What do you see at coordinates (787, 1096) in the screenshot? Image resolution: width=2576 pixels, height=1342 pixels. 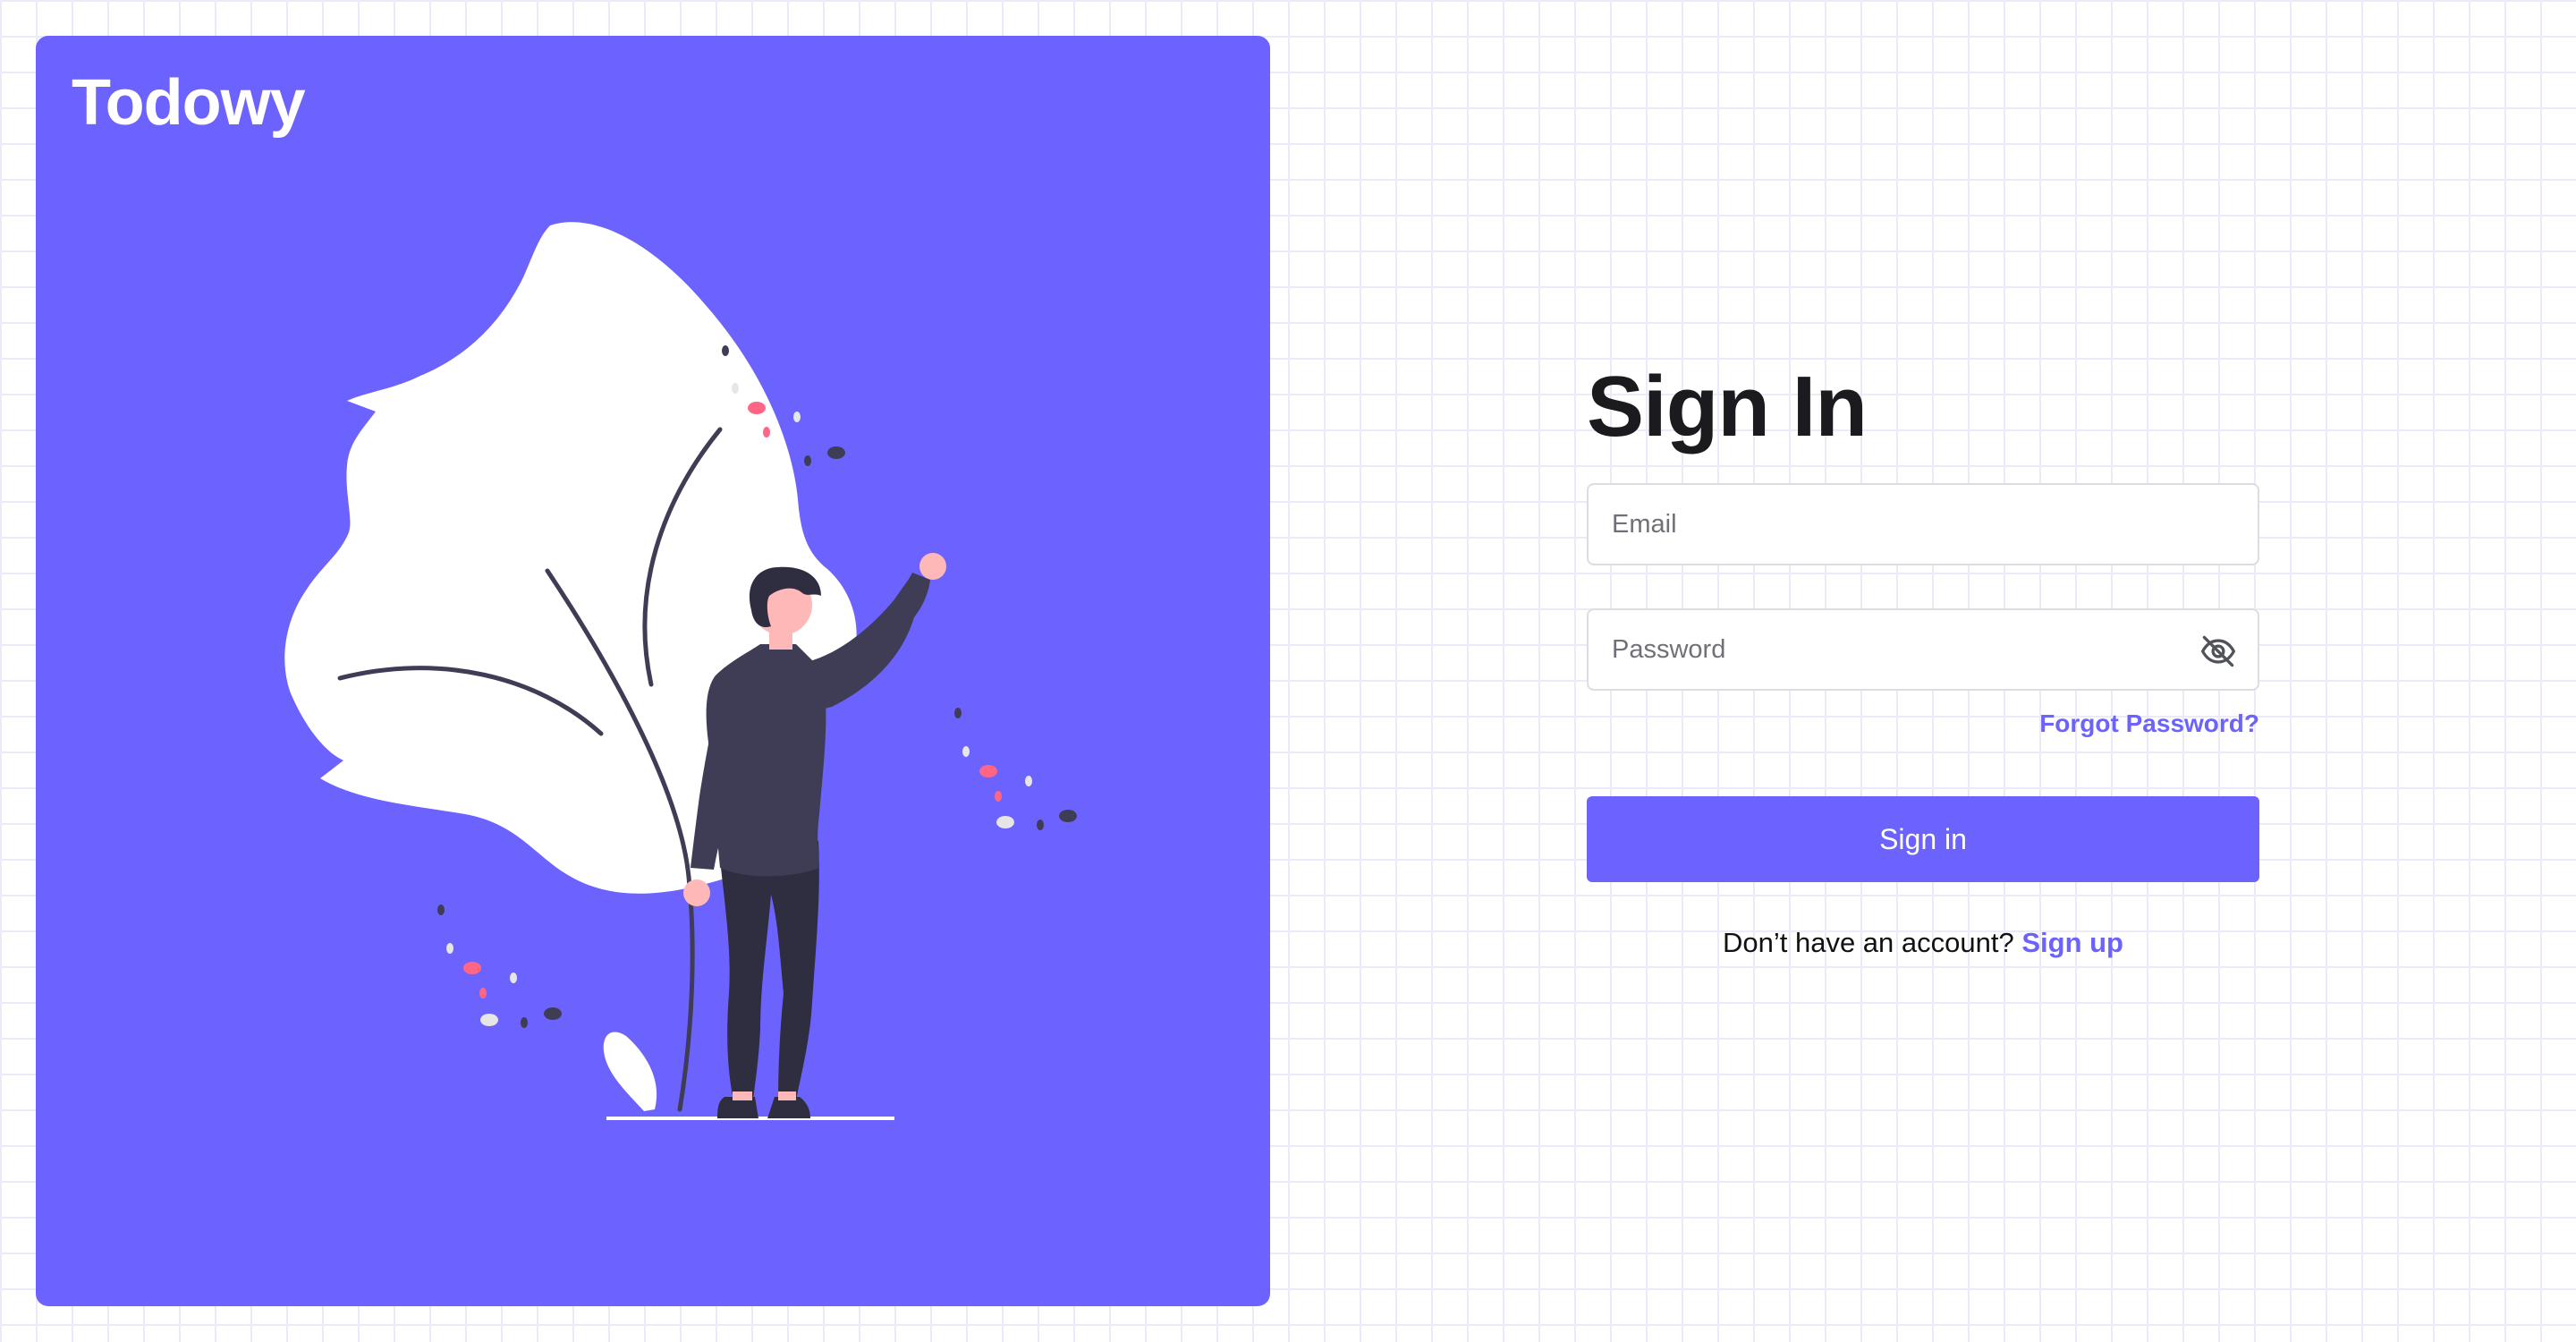 I see `person-ankle-right` at bounding box center [787, 1096].